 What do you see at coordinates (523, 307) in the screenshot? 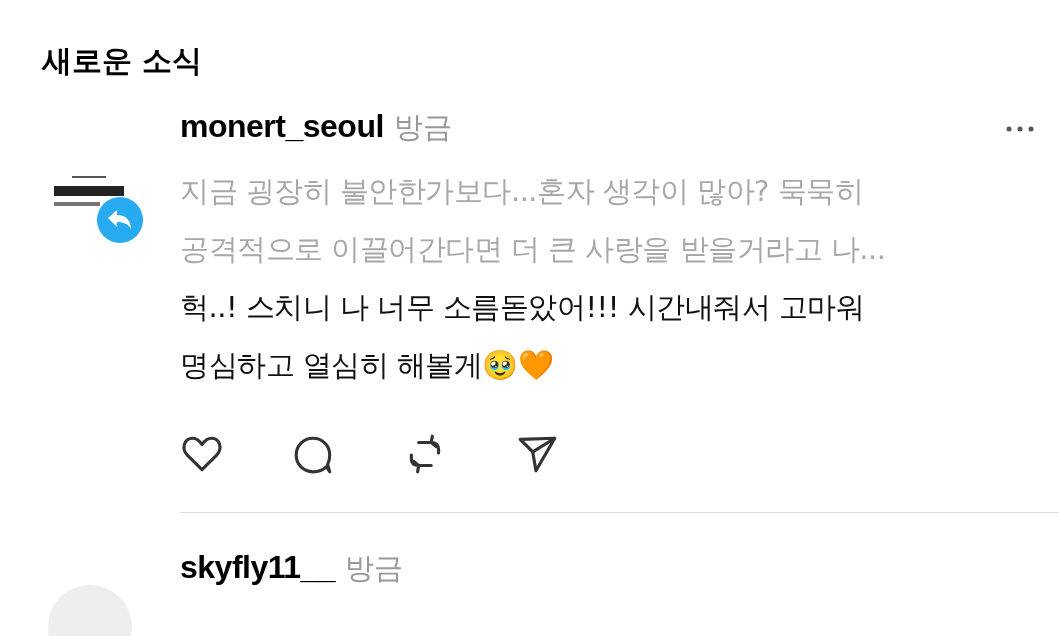
I see `post-text: 헉..! 스치니 나 너무 소름돋았어!!! 시간내줘서 고마워` at bounding box center [523, 307].